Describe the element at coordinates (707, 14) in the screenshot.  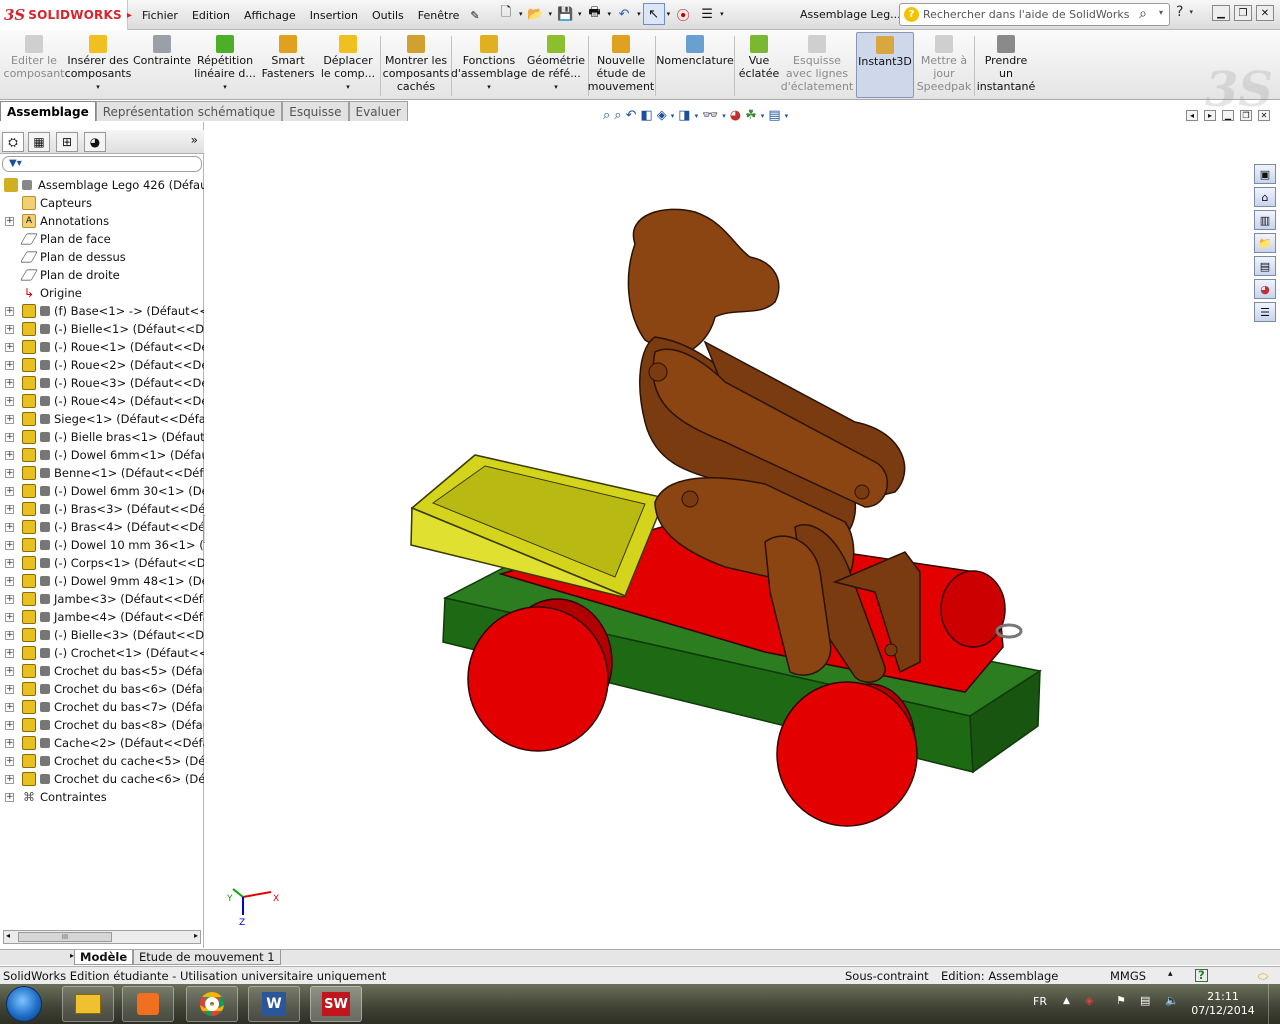
I see `file-properties-icon: ☰` at that location.